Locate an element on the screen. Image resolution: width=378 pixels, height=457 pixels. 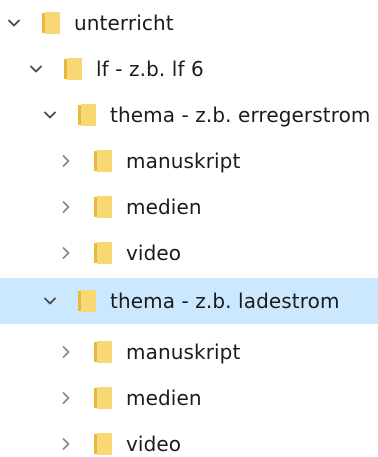
tree-item-lf: lf - z.b. lf 6 is located at coordinates (189, 69).